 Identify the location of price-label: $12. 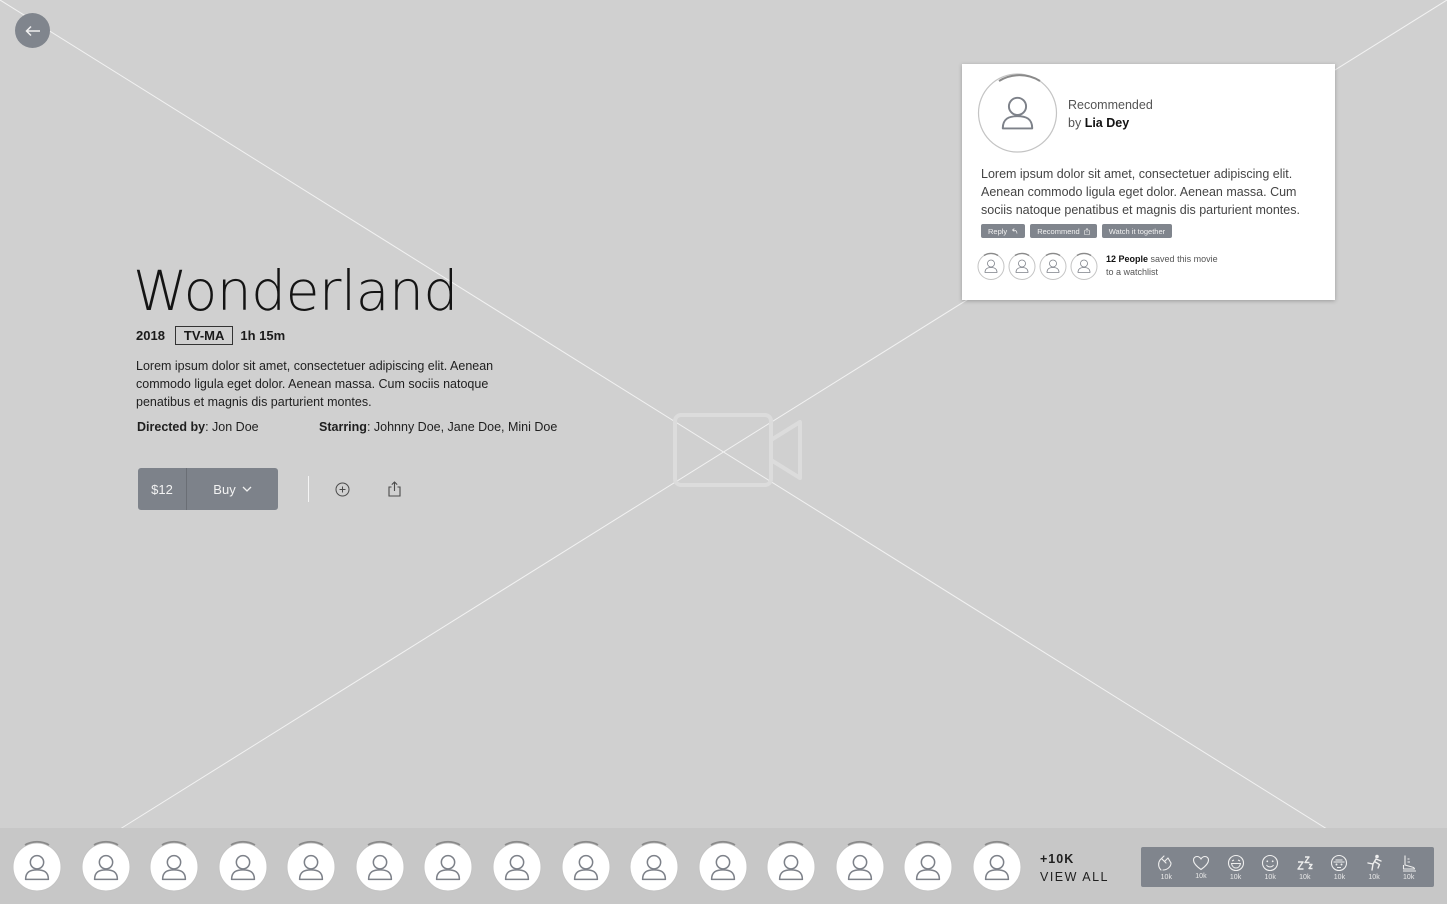
(162, 489).